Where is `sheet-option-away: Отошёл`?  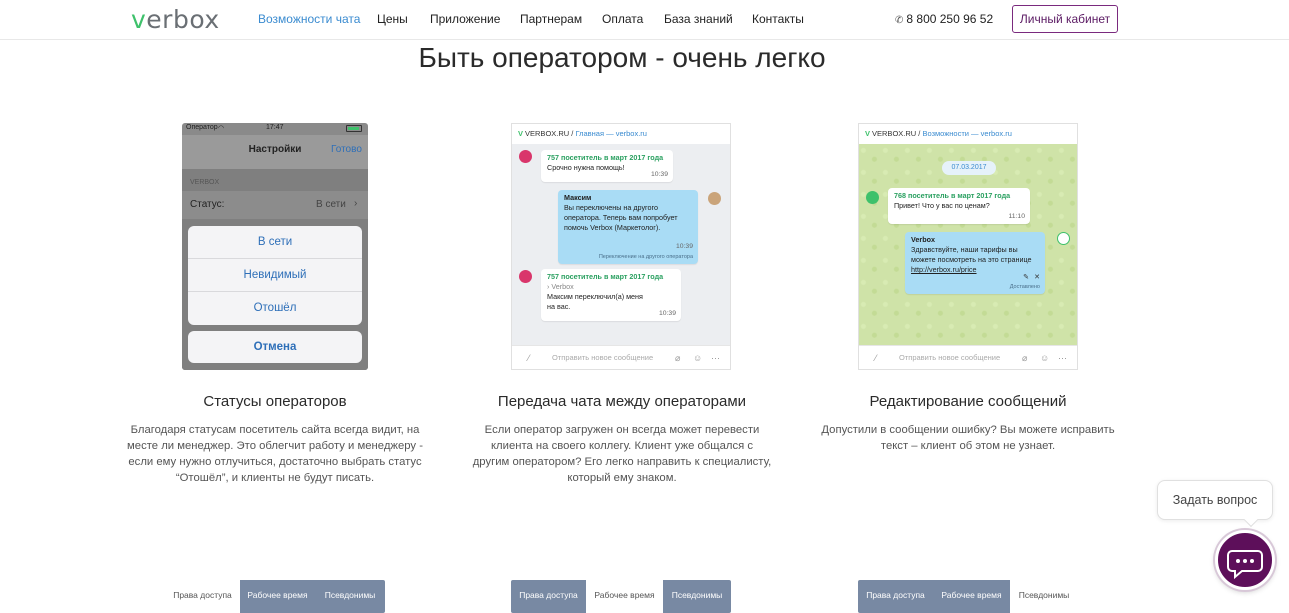 sheet-option-away: Отошёл is located at coordinates (275, 308).